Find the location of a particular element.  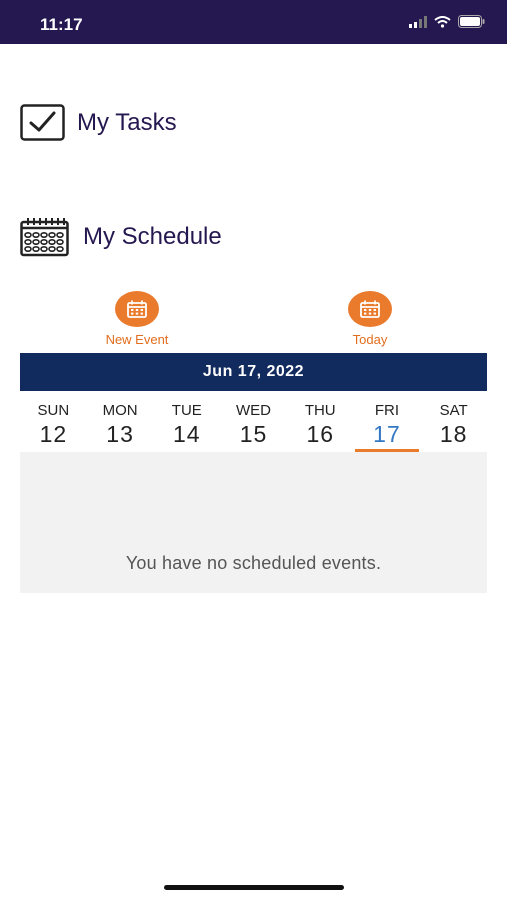

day-number: 12 is located at coordinates (53, 434).